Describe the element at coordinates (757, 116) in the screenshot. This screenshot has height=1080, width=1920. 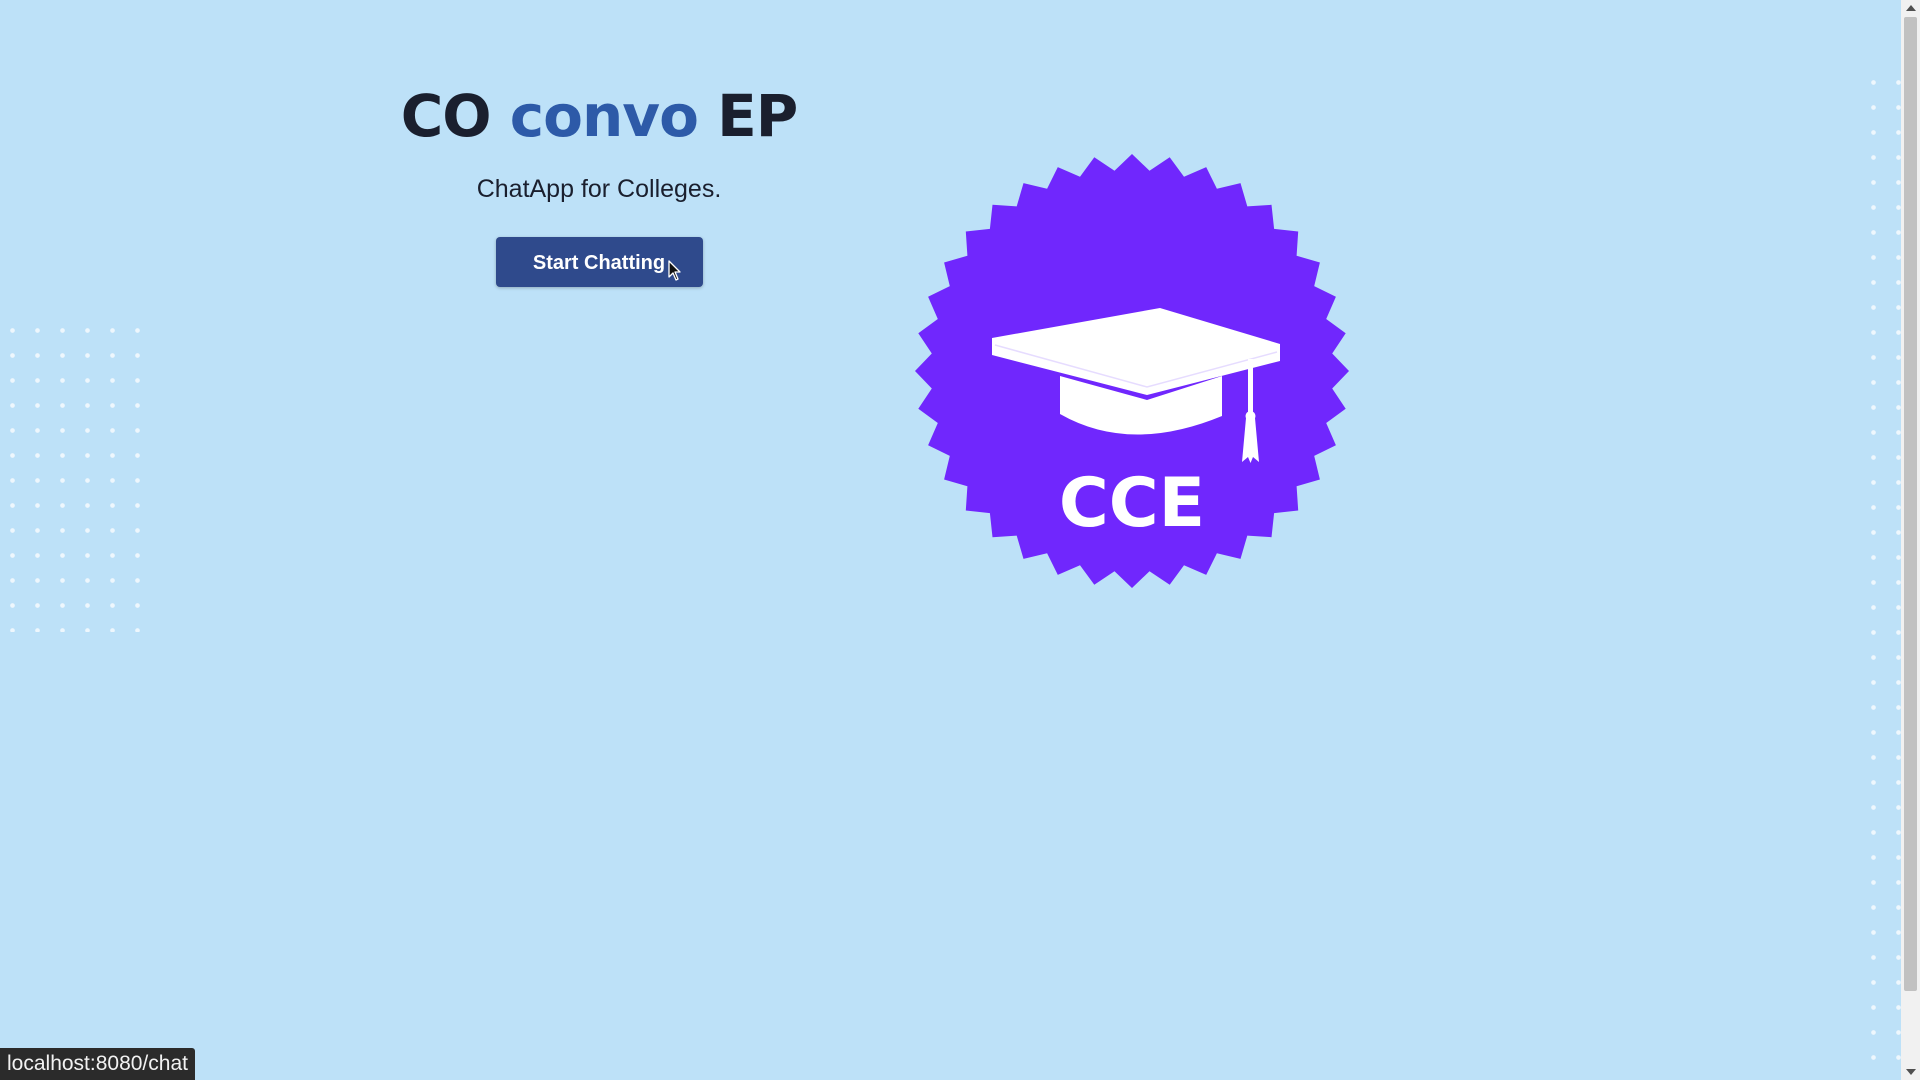
I see `app-title-part-3: EP` at that location.